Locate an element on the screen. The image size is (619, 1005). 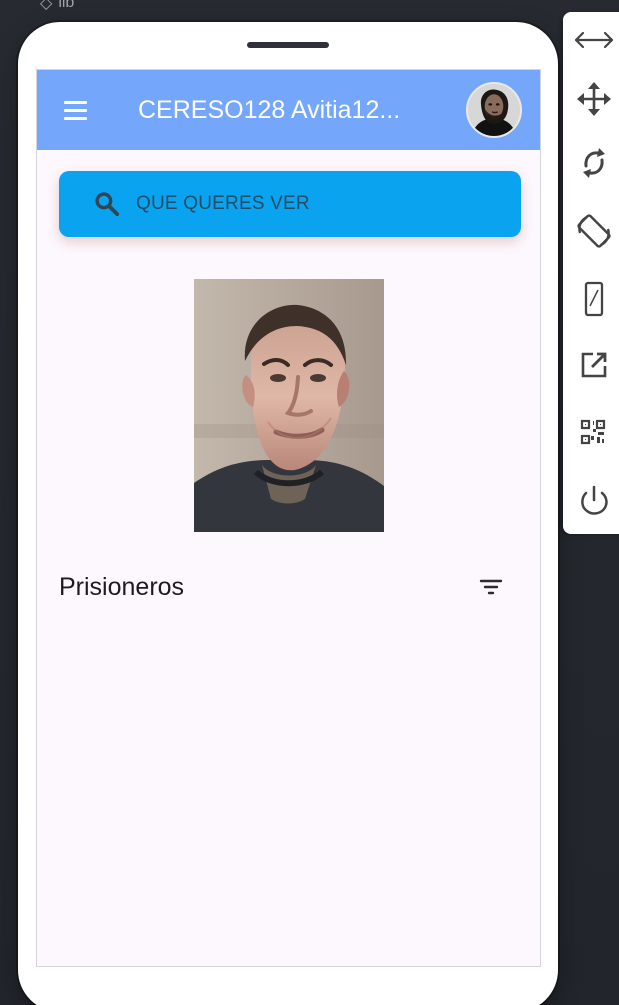
profile-avatar-icon is located at coordinates (494, 110).